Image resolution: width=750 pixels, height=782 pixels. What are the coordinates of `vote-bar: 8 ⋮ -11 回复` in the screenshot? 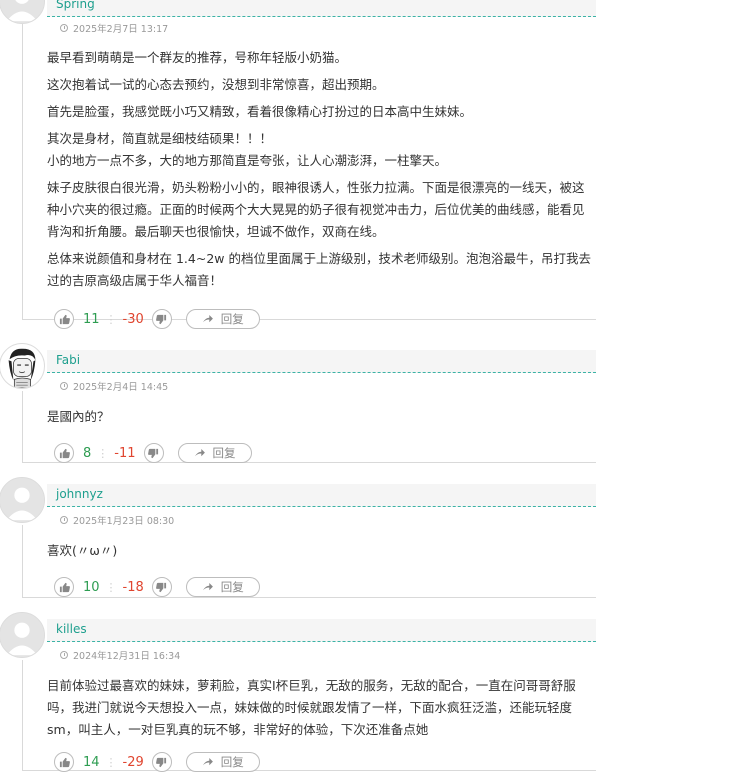 It's located at (153, 453).